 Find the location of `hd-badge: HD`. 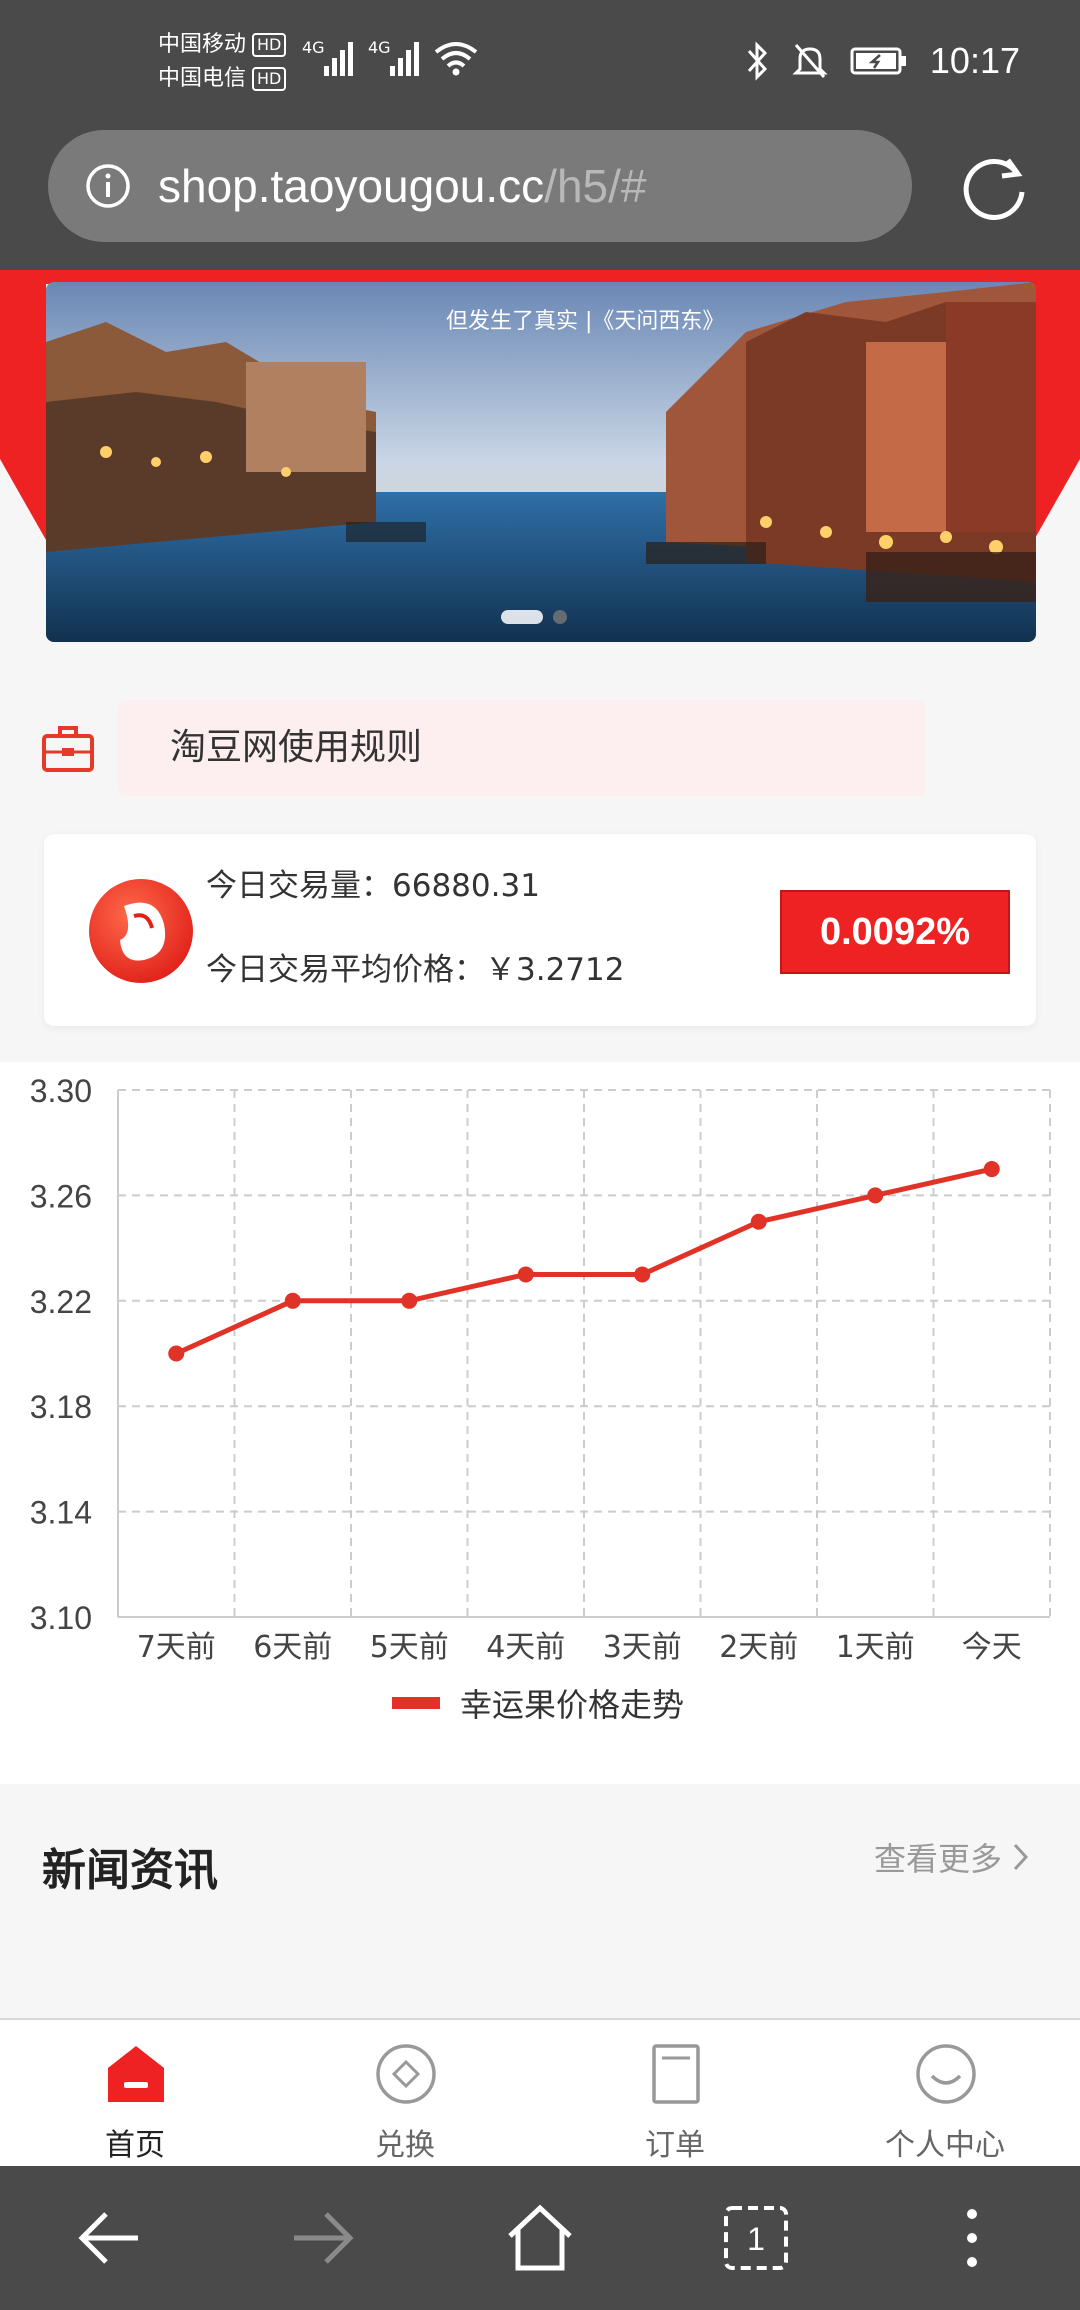

hd-badge: HD is located at coordinates (269, 45).